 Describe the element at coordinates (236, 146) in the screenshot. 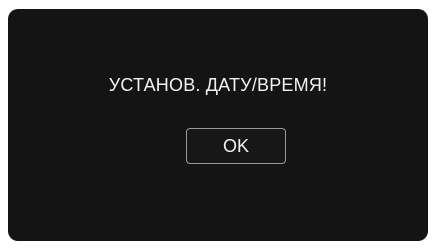

I see `ok-button: OK` at that location.